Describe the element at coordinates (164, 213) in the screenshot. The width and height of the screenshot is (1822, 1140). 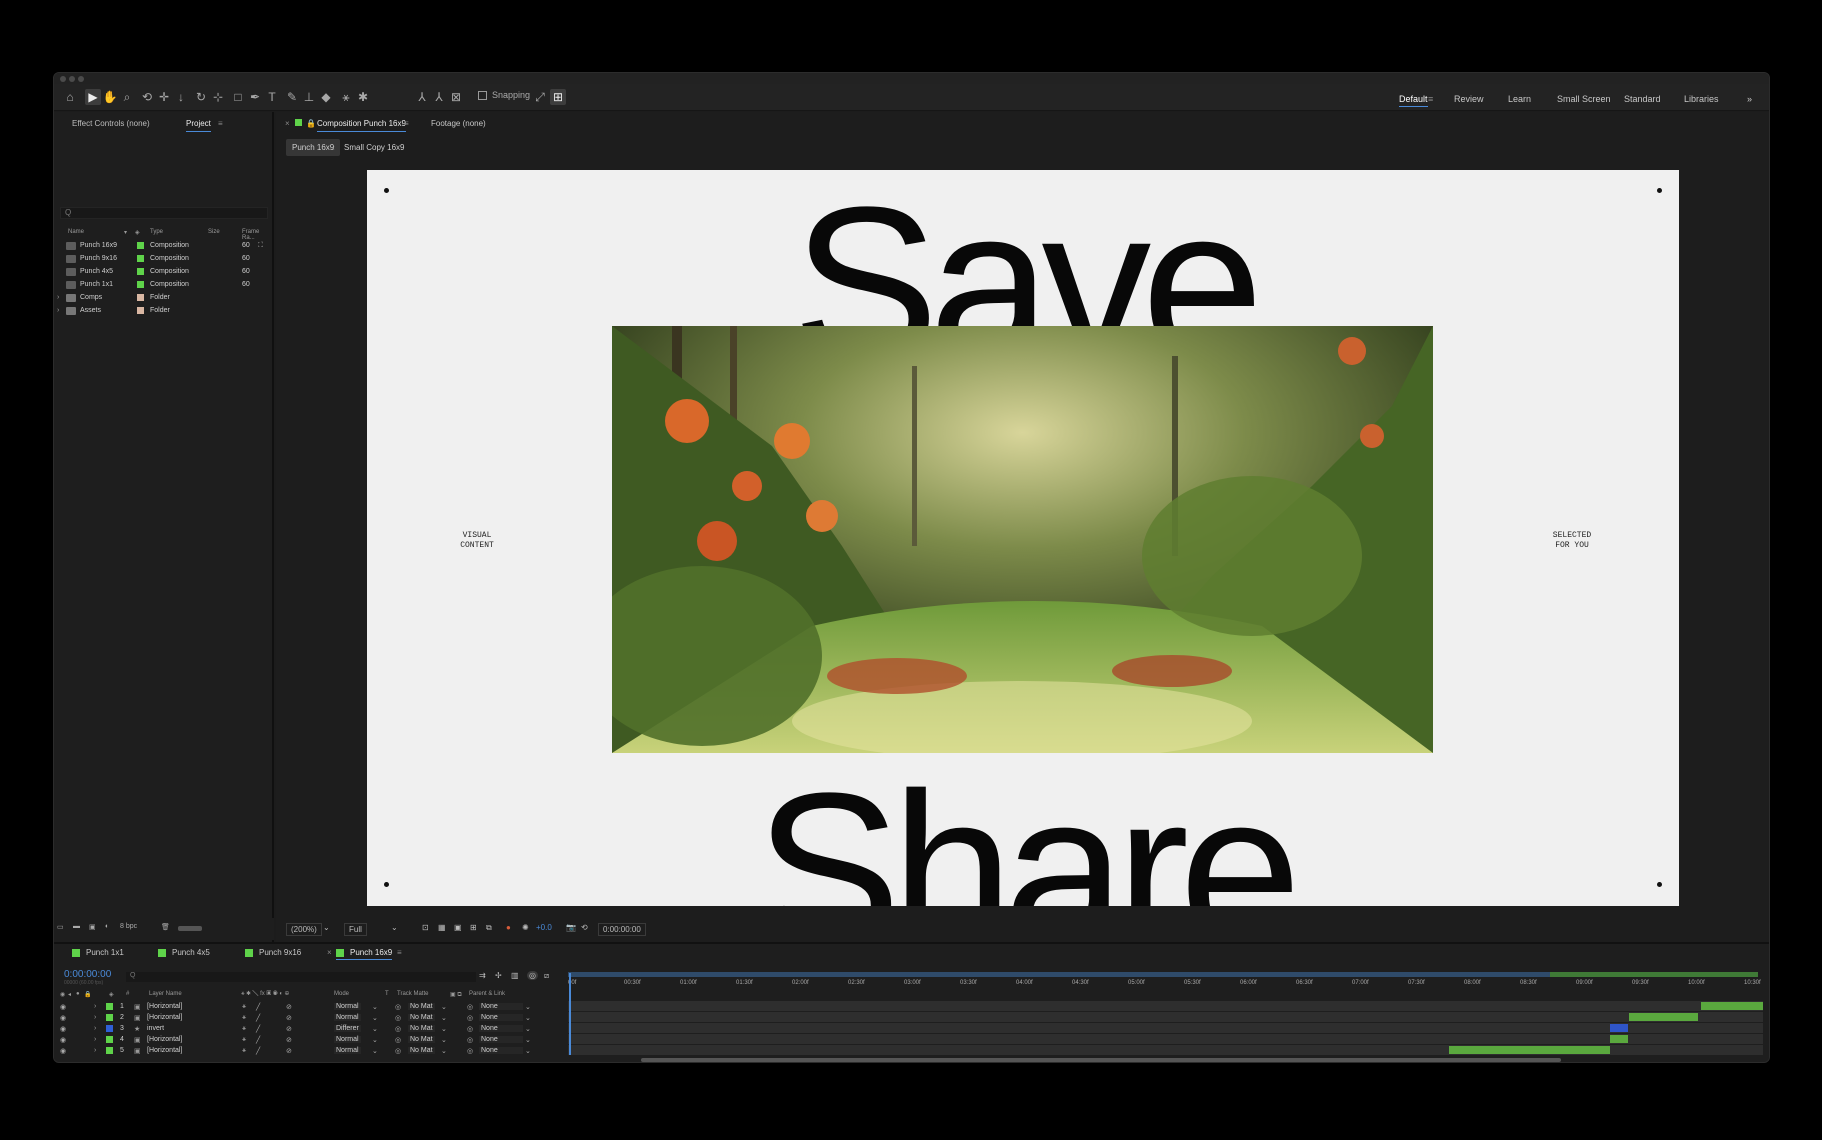
I see `project-search-input: Q` at that location.